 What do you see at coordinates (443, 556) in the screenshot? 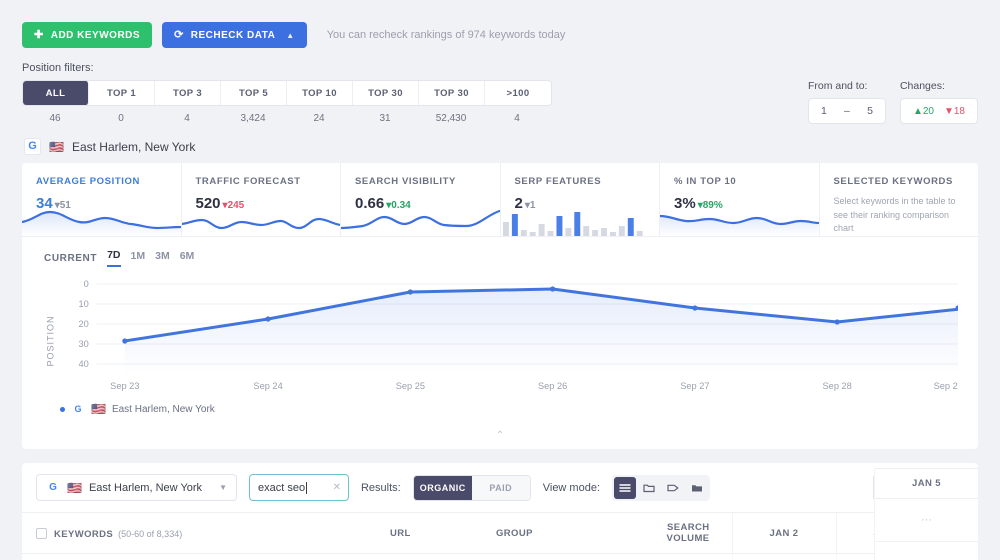
I see `cell-url: ∞` at bounding box center [443, 556].